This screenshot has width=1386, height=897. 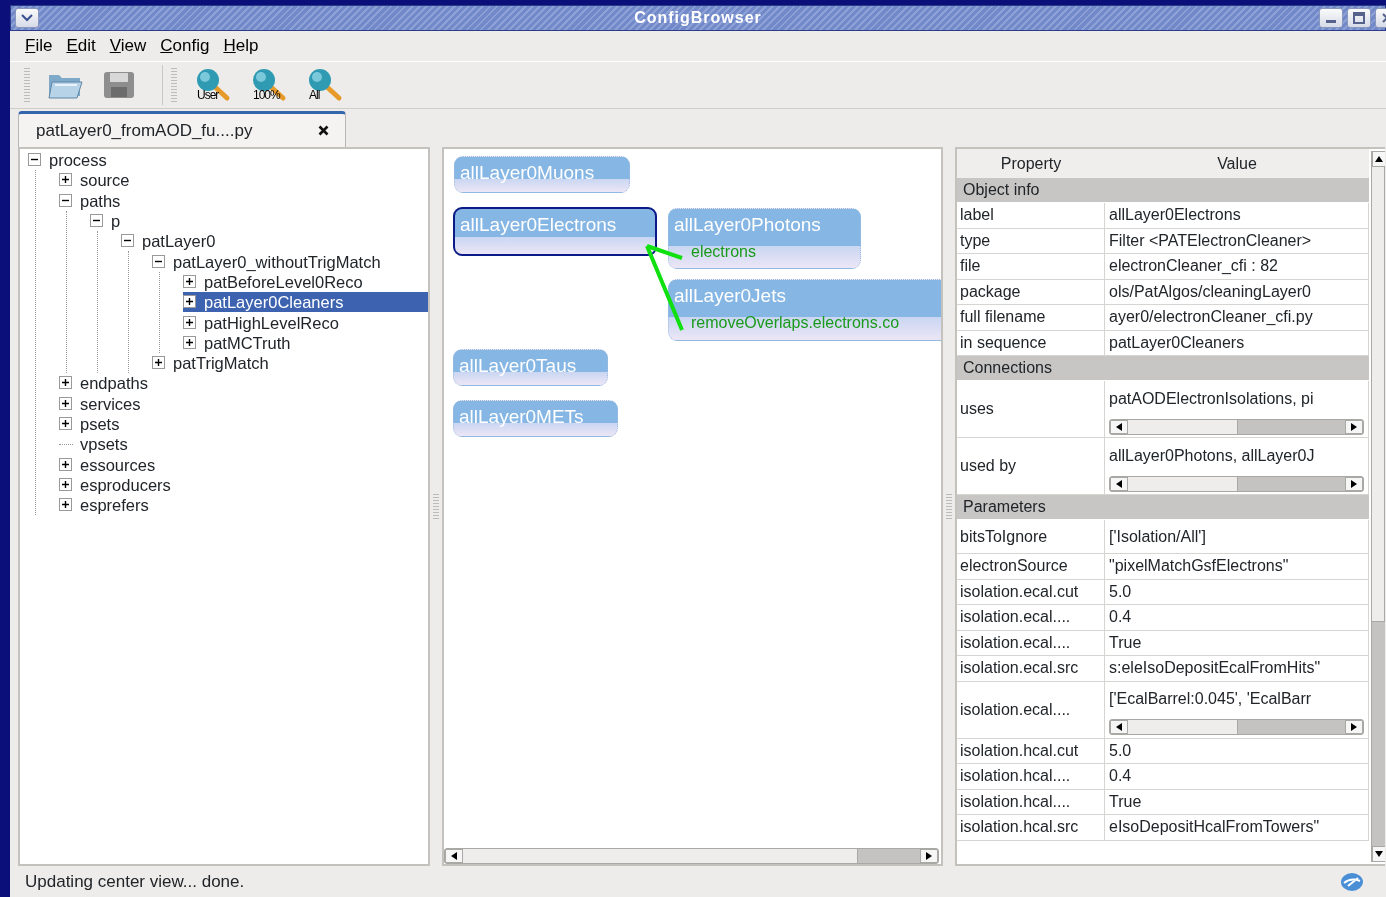 I want to click on node-label: allLayer0Photons, so click(x=747, y=225).